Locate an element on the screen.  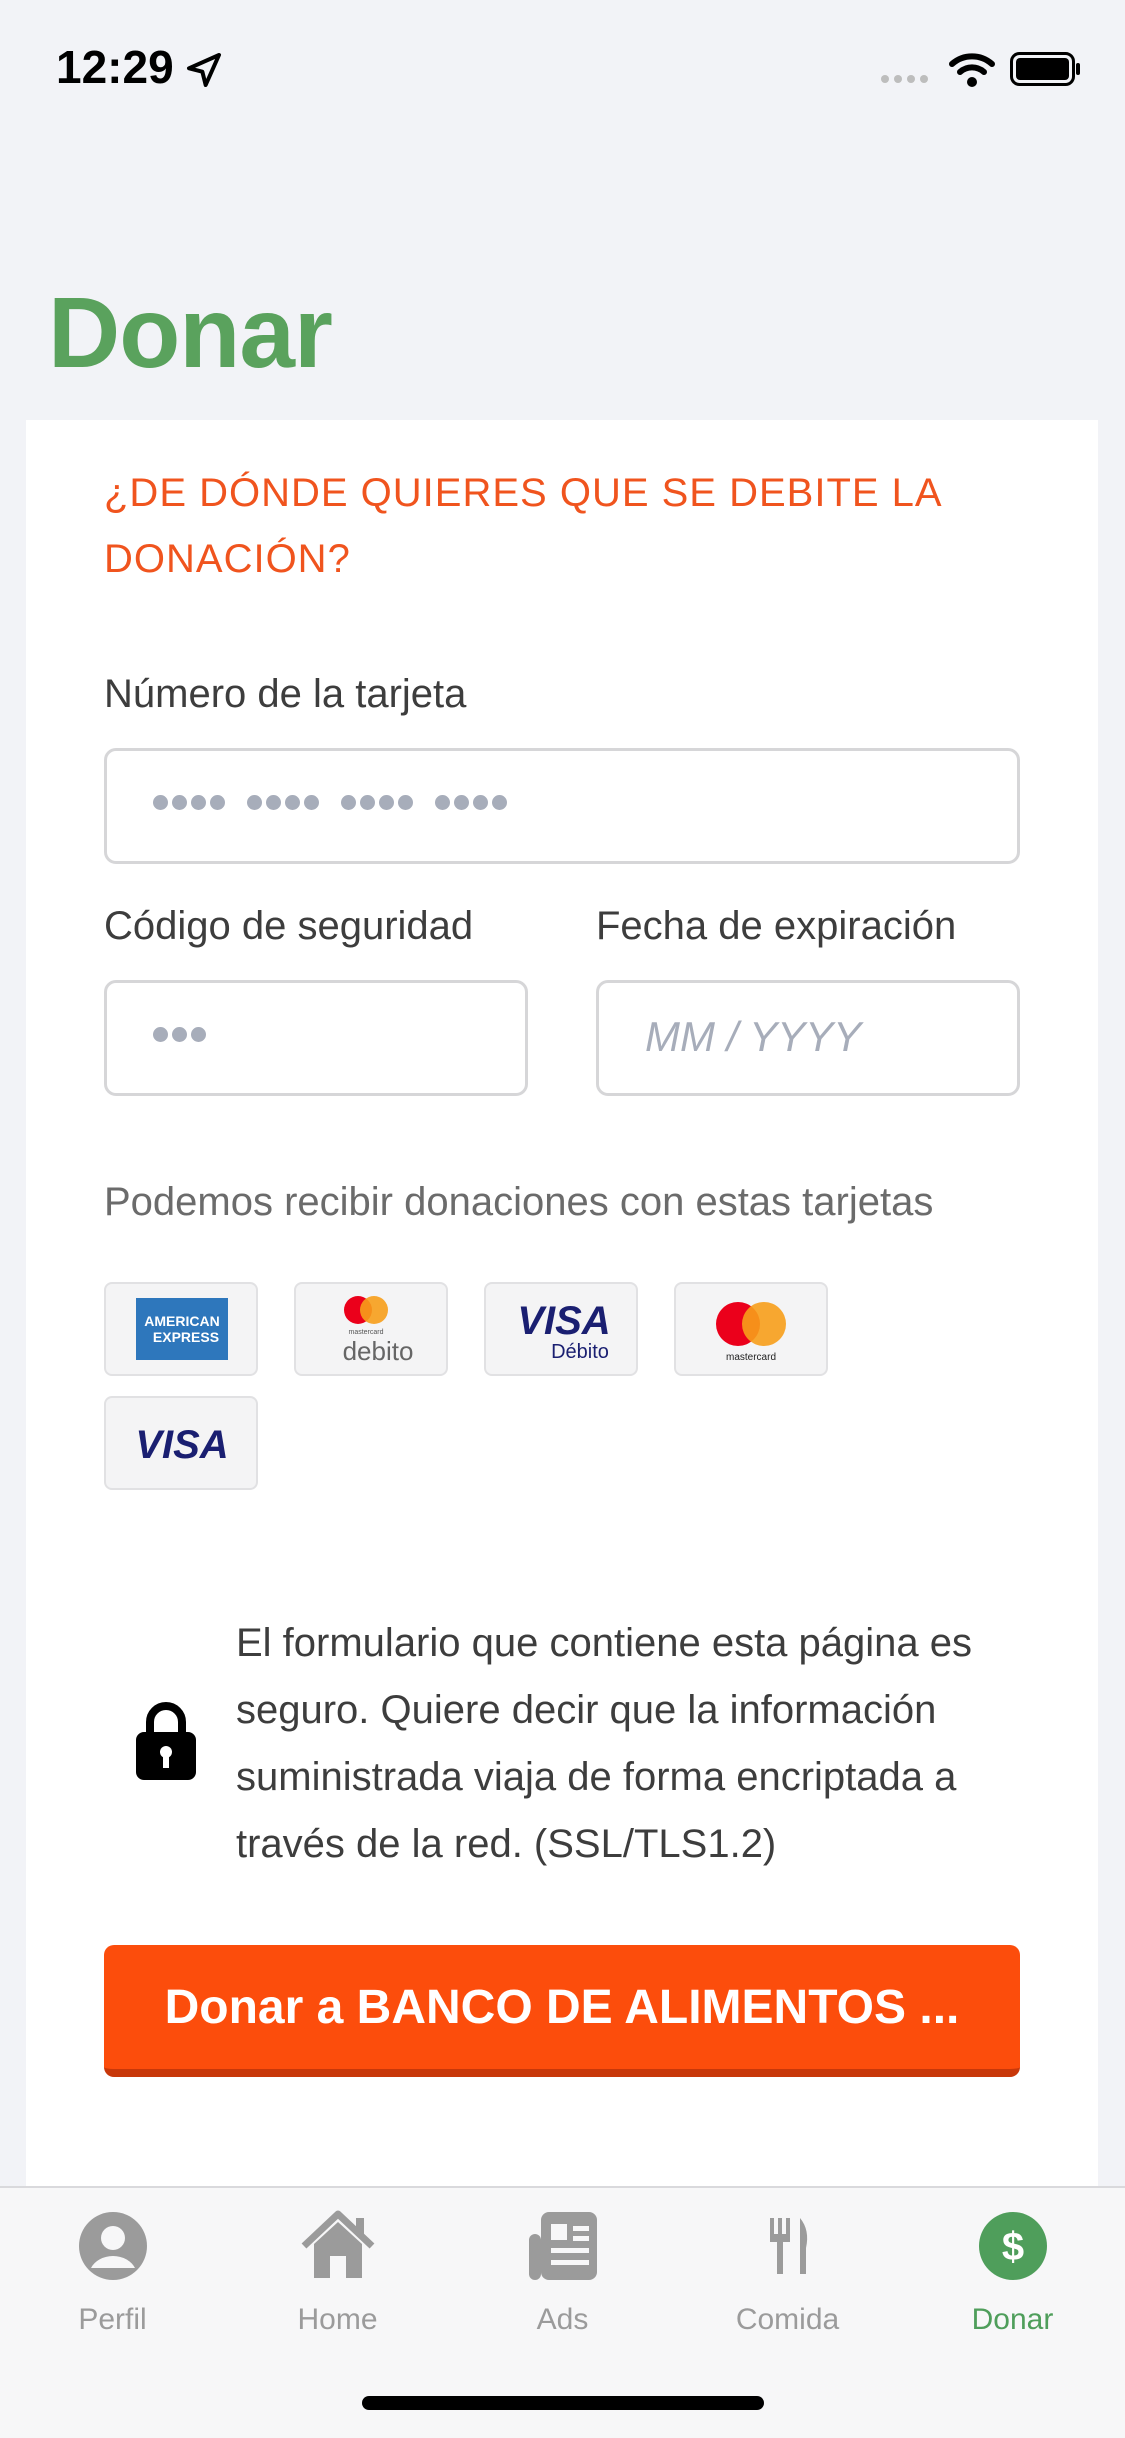
visa-debito-card-icon: VISA Débito is located at coordinates (561, 1329).